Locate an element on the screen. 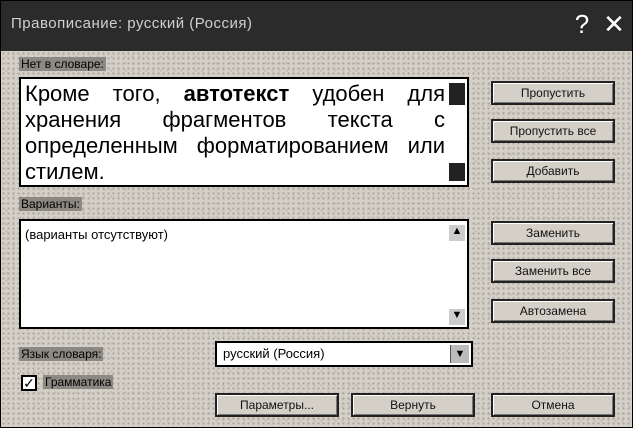  ignore-button: Пропустить is located at coordinates (553, 93).